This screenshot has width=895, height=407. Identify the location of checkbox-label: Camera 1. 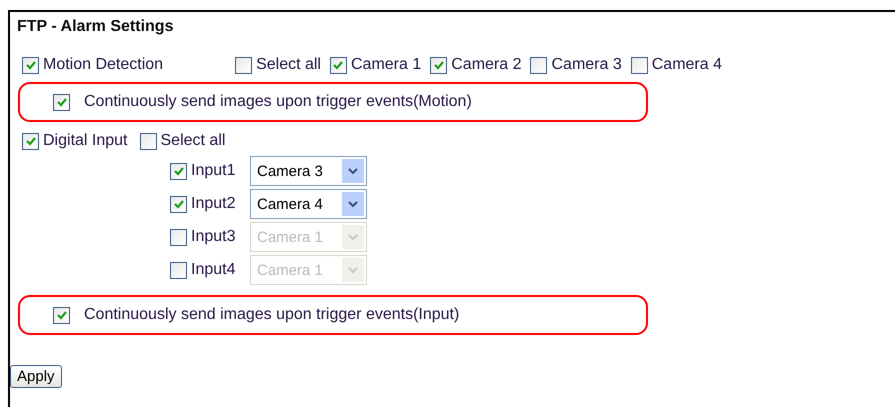
(386, 65).